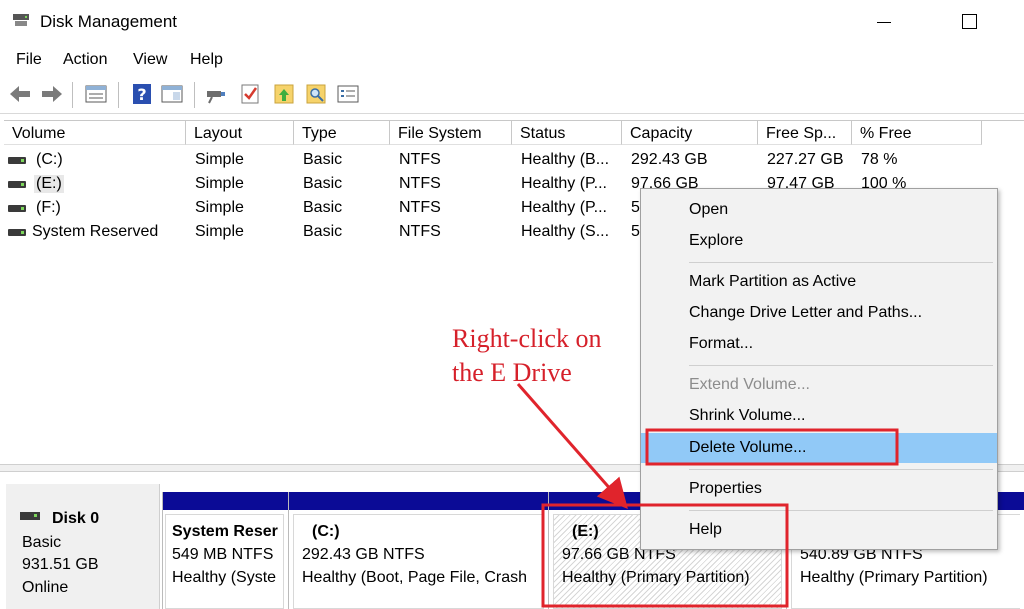  Describe the element at coordinates (819, 531) in the screenshot. I see `menu-item-help: Help` at that location.